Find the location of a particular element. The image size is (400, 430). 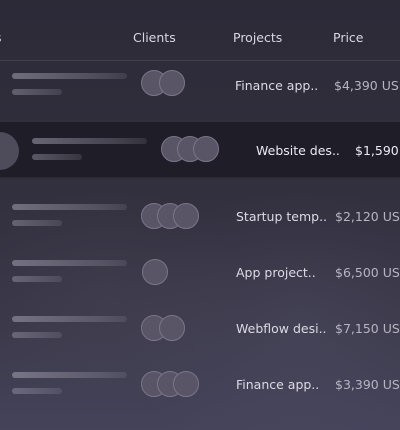

price-value: $2,120 USD is located at coordinates (367, 216).